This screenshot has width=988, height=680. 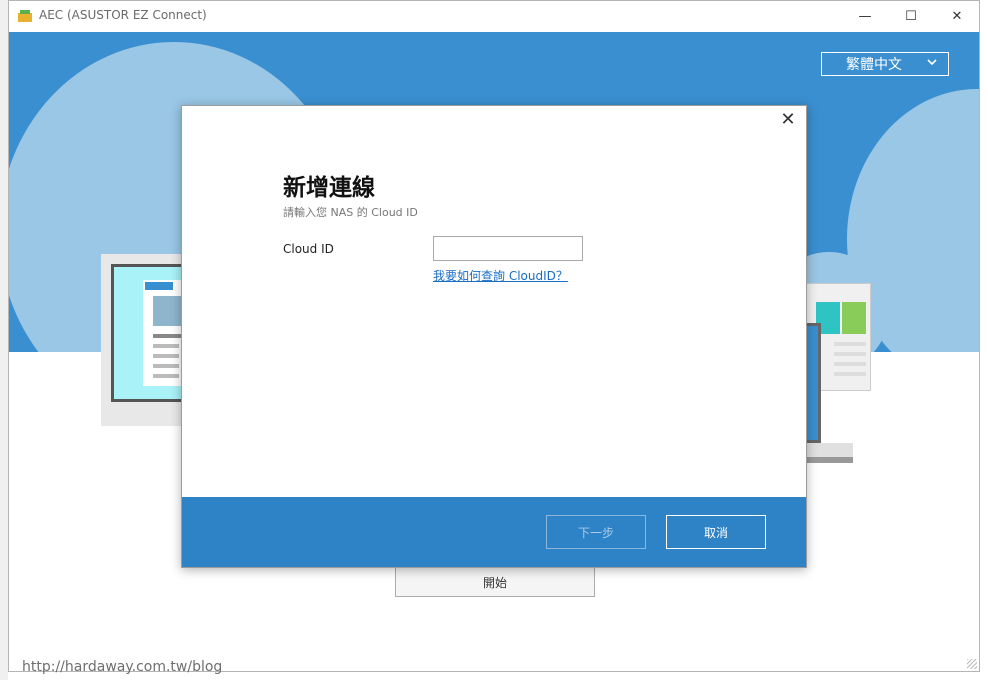 I want to click on computer-illustration-right, so click(x=838, y=375).